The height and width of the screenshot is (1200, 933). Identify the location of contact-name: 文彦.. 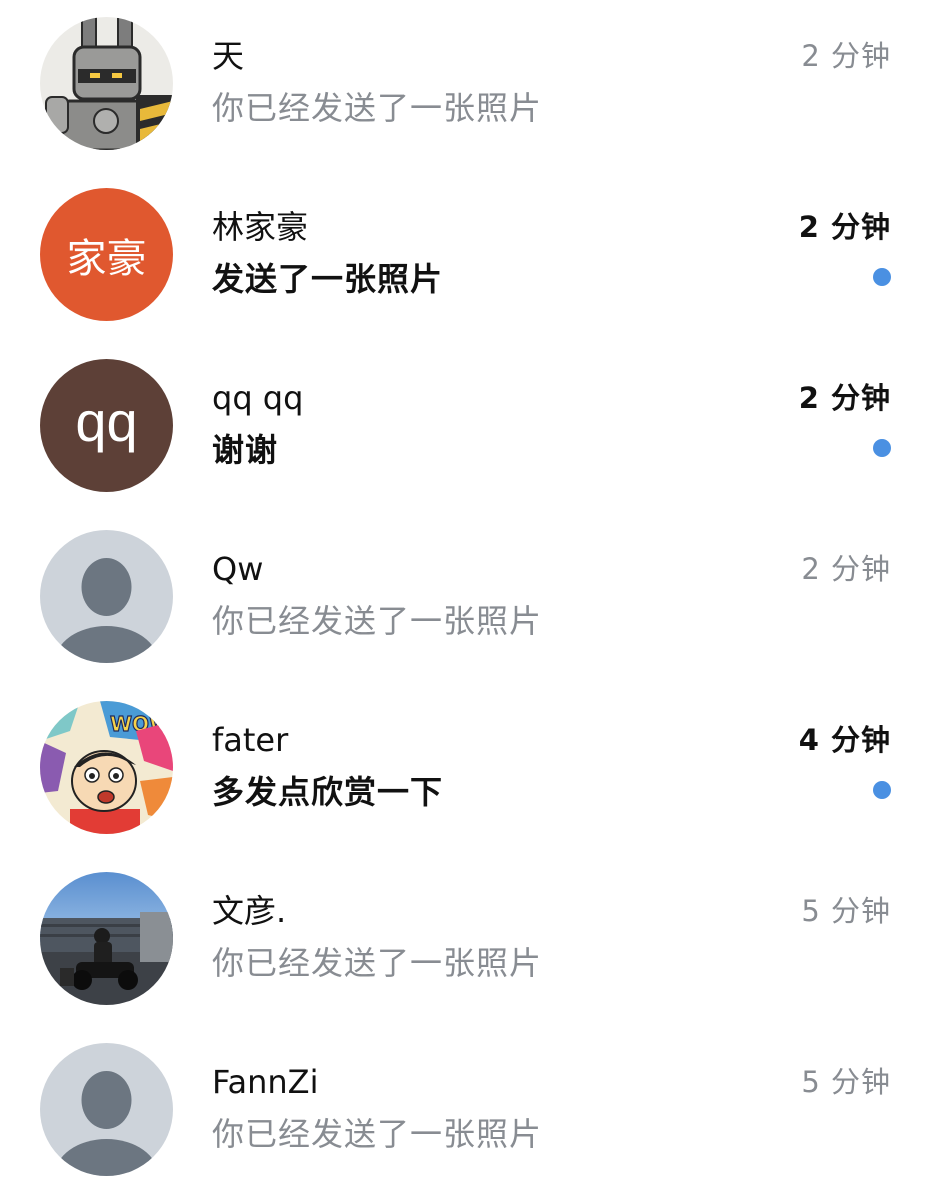
(249, 911).